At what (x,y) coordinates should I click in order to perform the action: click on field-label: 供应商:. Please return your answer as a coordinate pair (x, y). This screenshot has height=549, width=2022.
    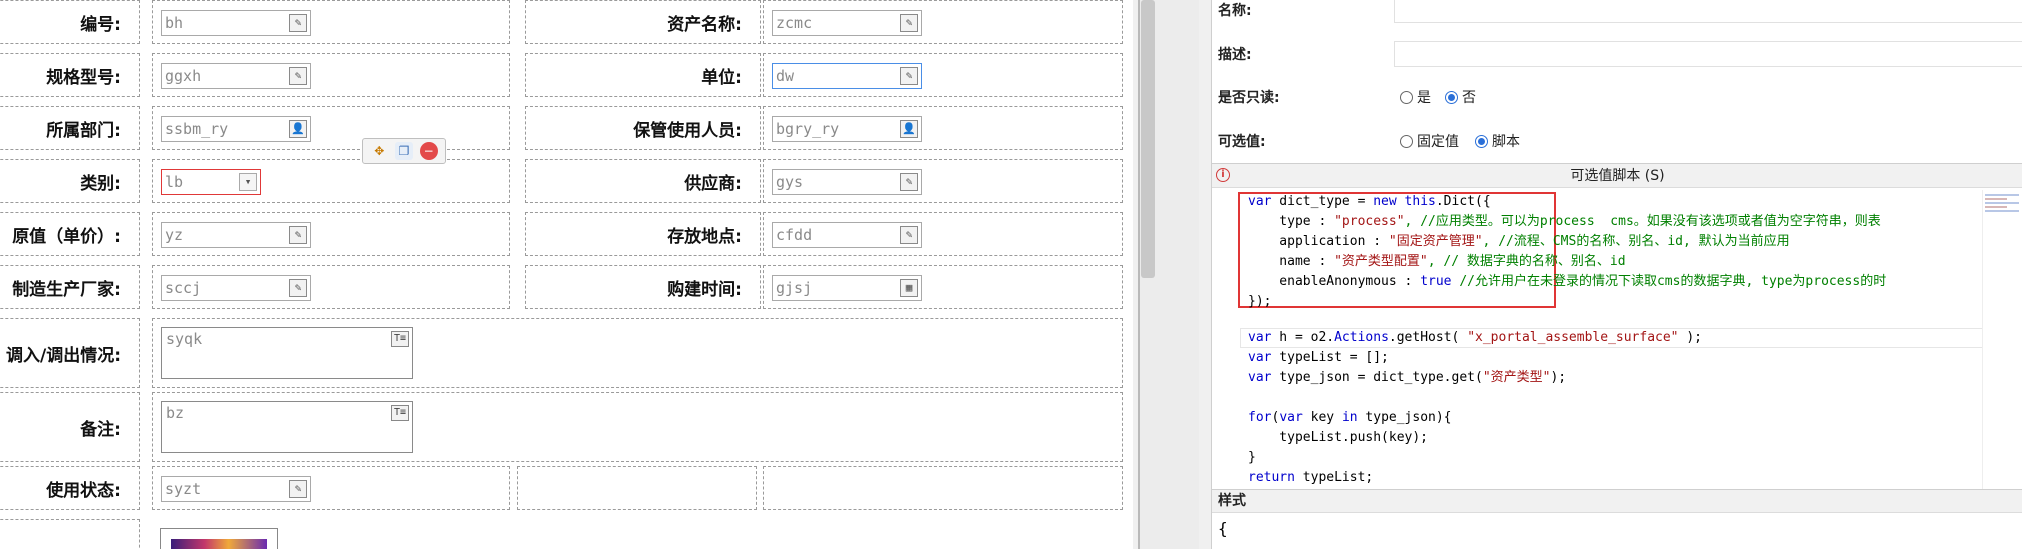
    Looking at the image, I should click on (643, 181).